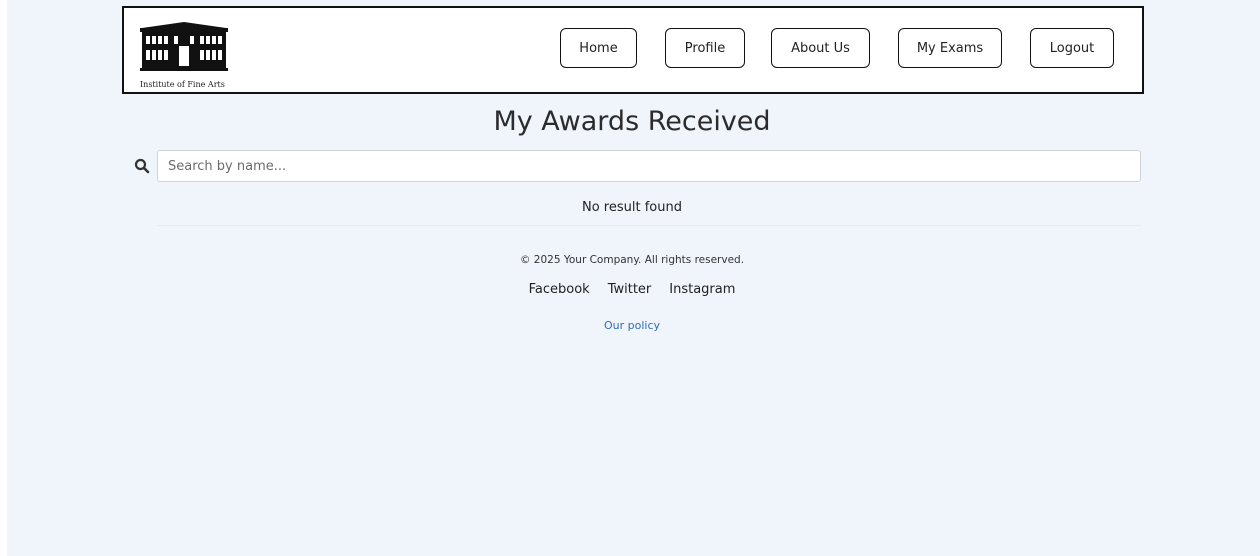  Describe the element at coordinates (559, 289) in the screenshot. I see `facebook-link: Facebook` at that location.